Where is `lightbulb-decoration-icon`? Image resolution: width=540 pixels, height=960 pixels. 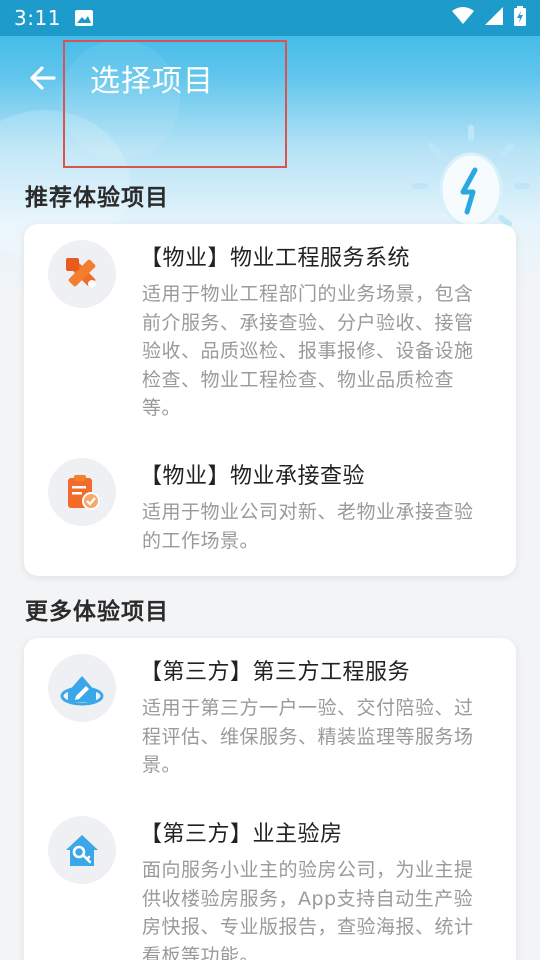
lightbulb-decoration-icon is located at coordinates (472, 178).